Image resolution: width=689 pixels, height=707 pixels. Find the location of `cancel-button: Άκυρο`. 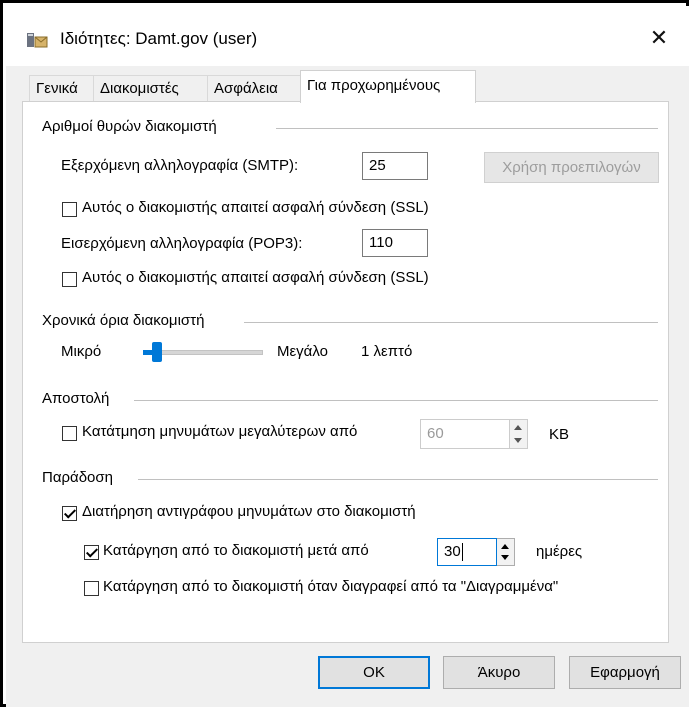

cancel-button: Άκυρο is located at coordinates (499, 672).